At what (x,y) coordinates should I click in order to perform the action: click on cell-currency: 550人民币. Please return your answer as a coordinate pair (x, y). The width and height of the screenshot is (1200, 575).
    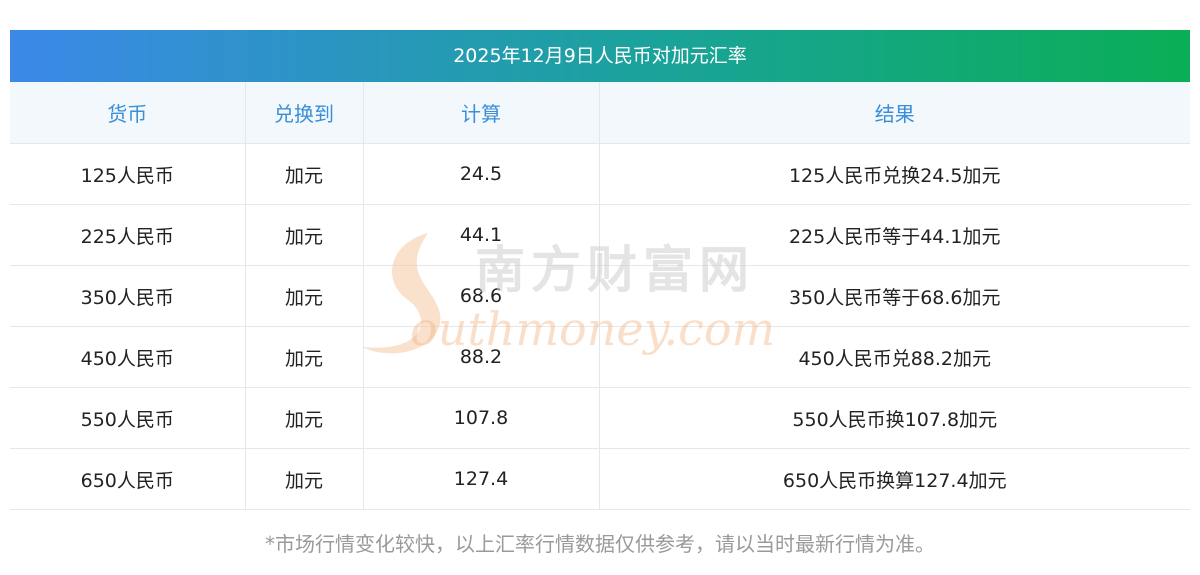
    Looking at the image, I should click on (128, 418).